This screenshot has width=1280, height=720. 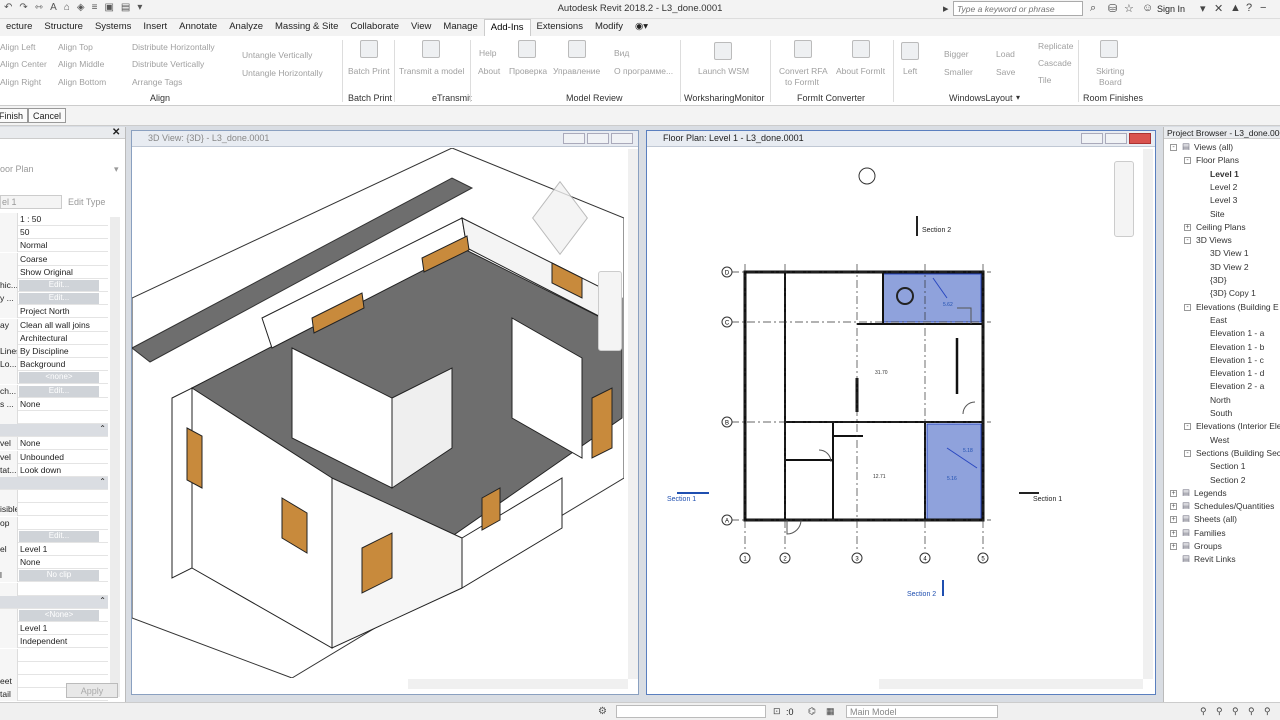 I want to click on browser-item: Elevation 1 - c, so click(x=1237, y=360).